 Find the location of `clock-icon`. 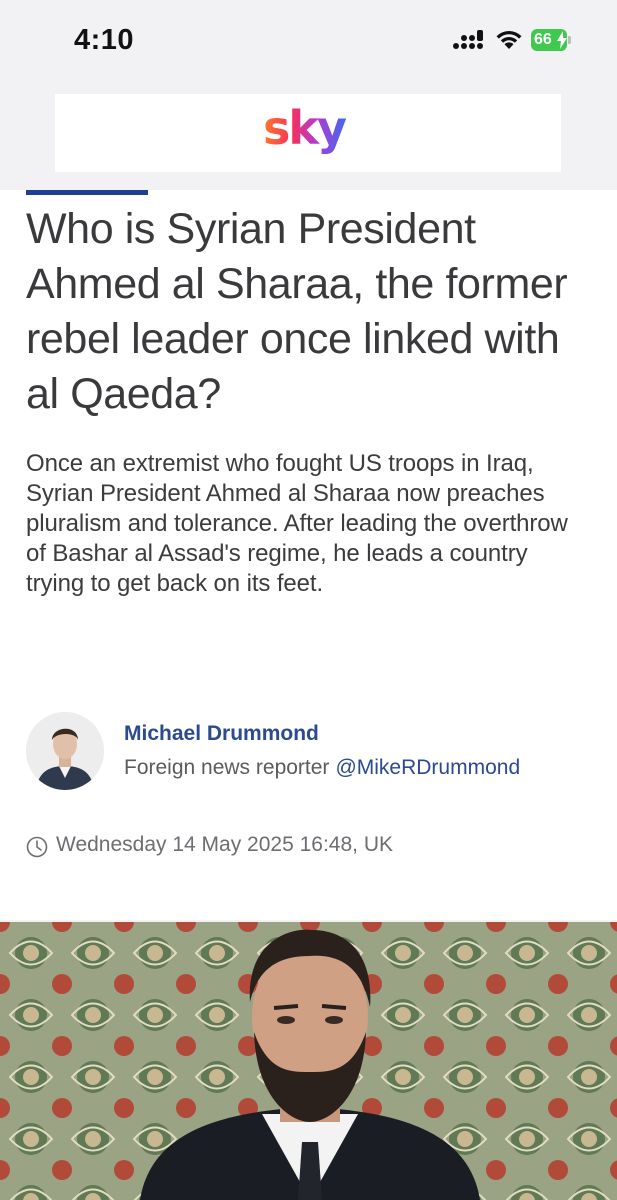

clock-icon is located at coordinates (37, 847).